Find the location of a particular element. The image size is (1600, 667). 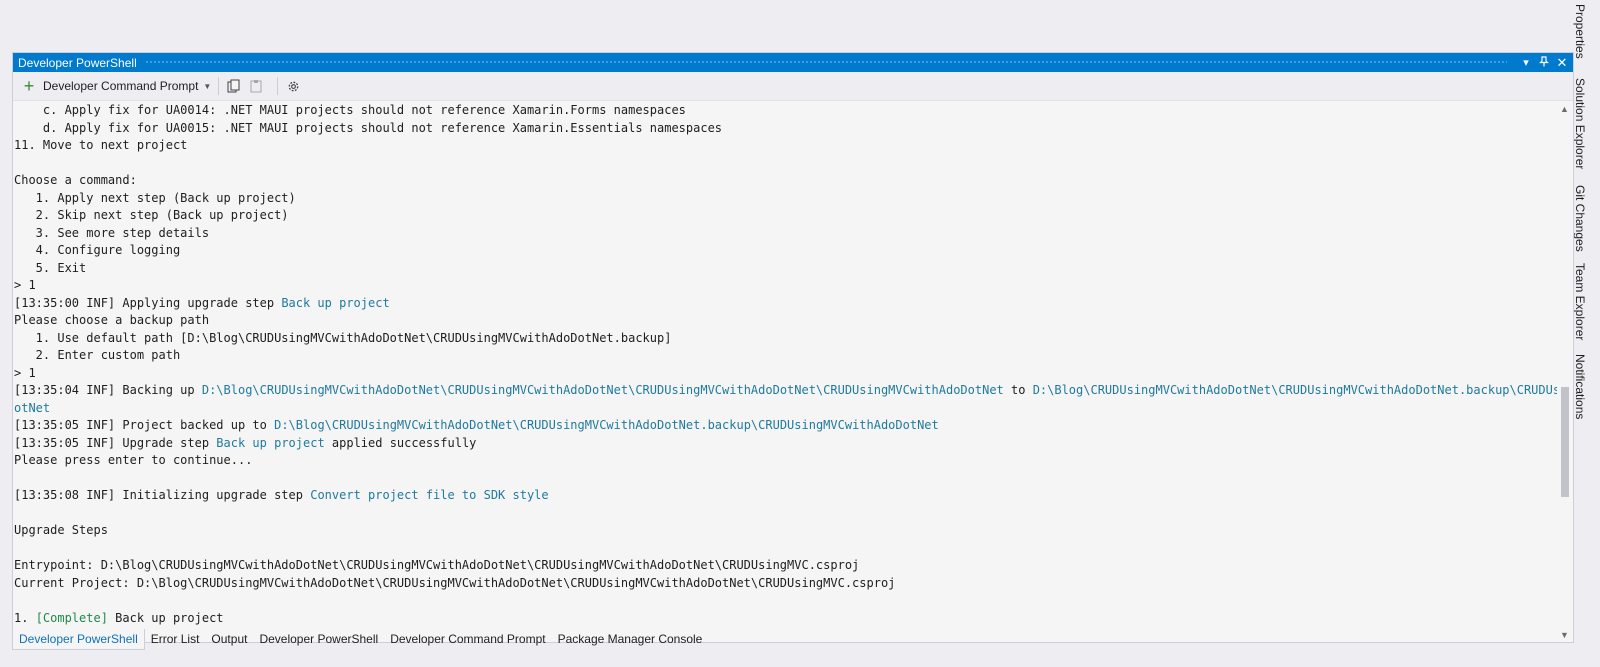

terminal-line: Please choose a backup path is located at coordinates (785, 321).